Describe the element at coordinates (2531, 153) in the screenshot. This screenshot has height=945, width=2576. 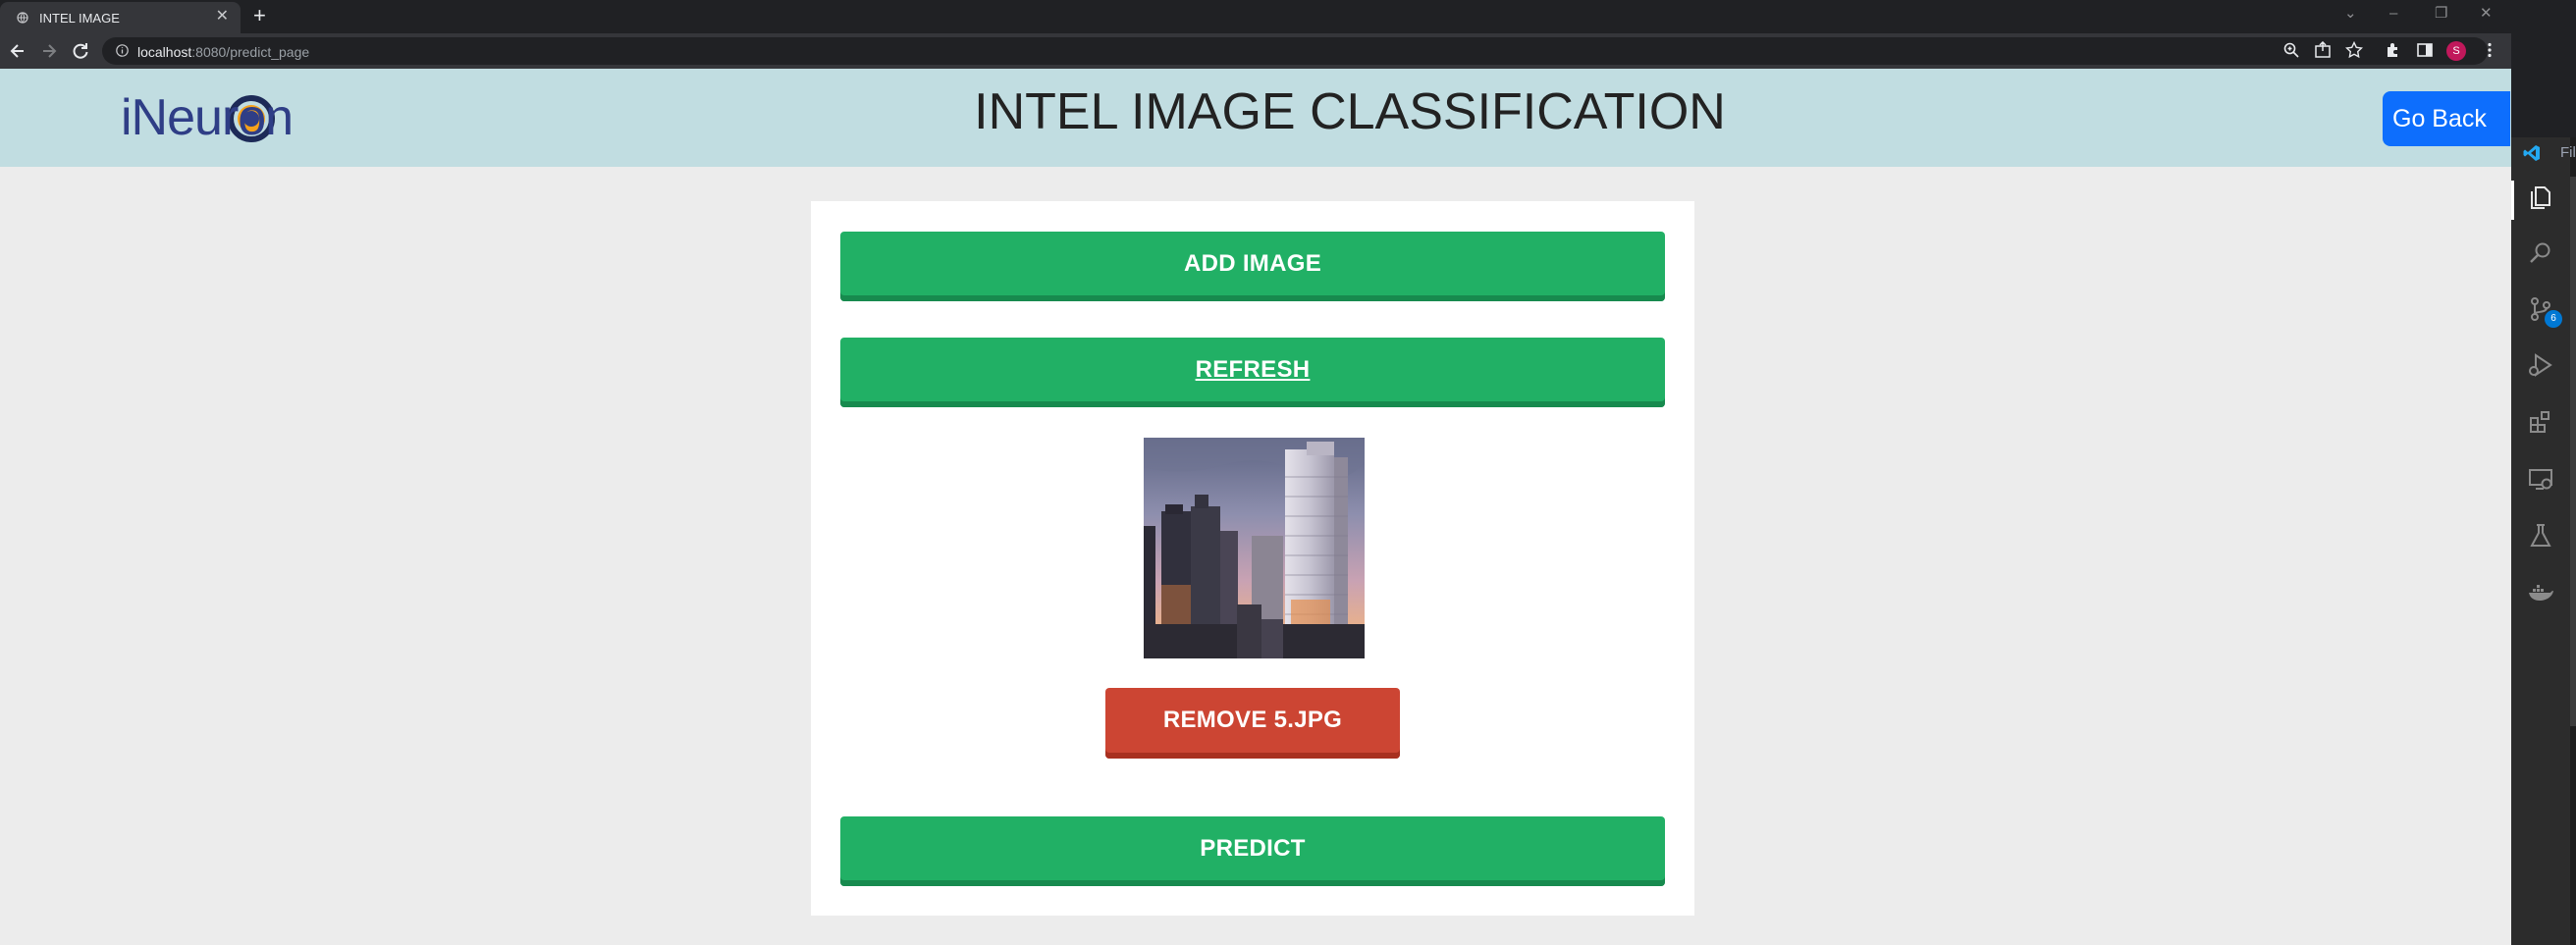
I see `vscode-logo-icon` at that location.